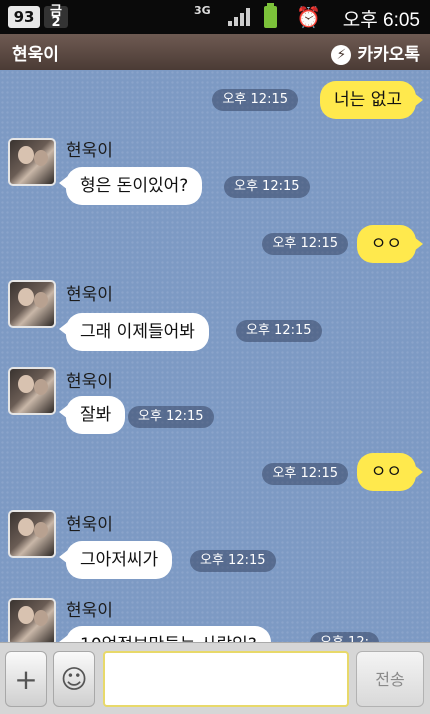 The height and width of the screenshot is (714, 430). Describe the element at coordinates (344, 637) in the screenshot. I see `message-time: 오후 12:` at that location.